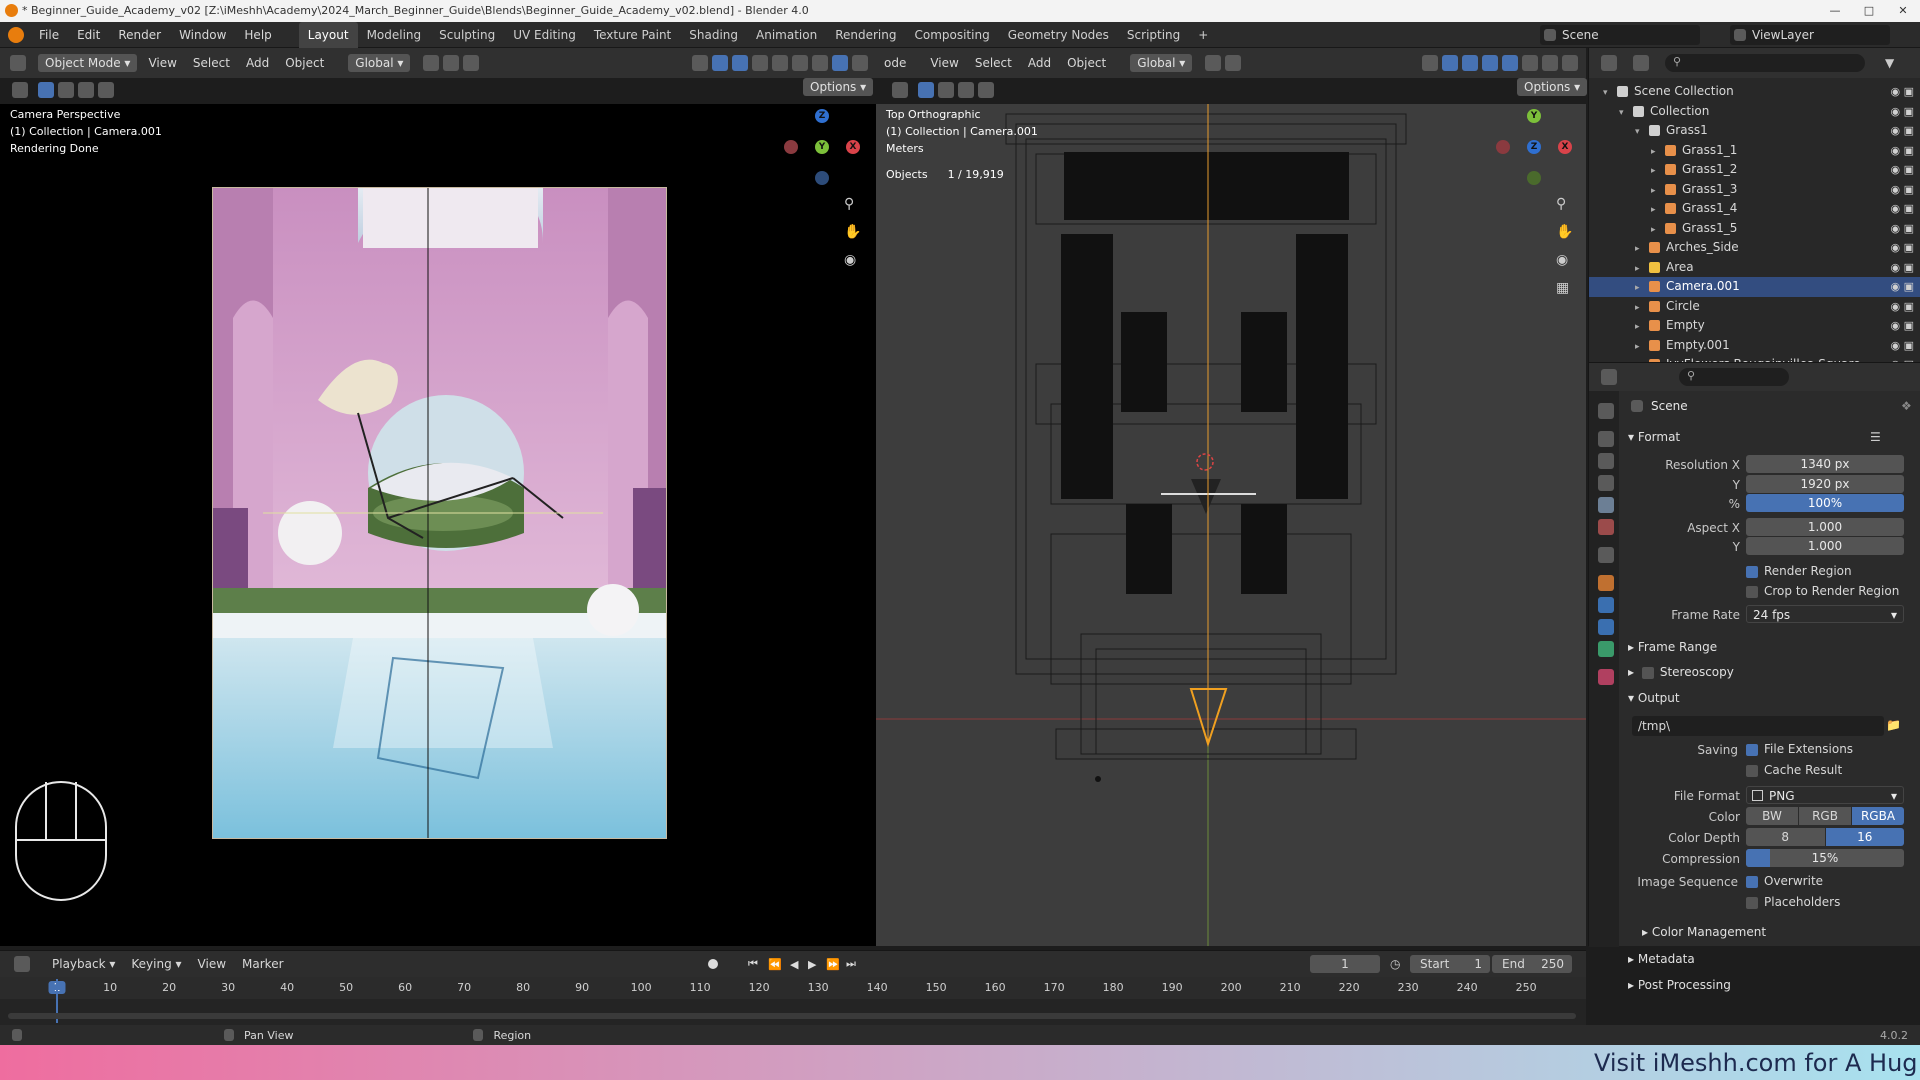  I want to click on section-output: ▾ Output, so click(1654, 698).